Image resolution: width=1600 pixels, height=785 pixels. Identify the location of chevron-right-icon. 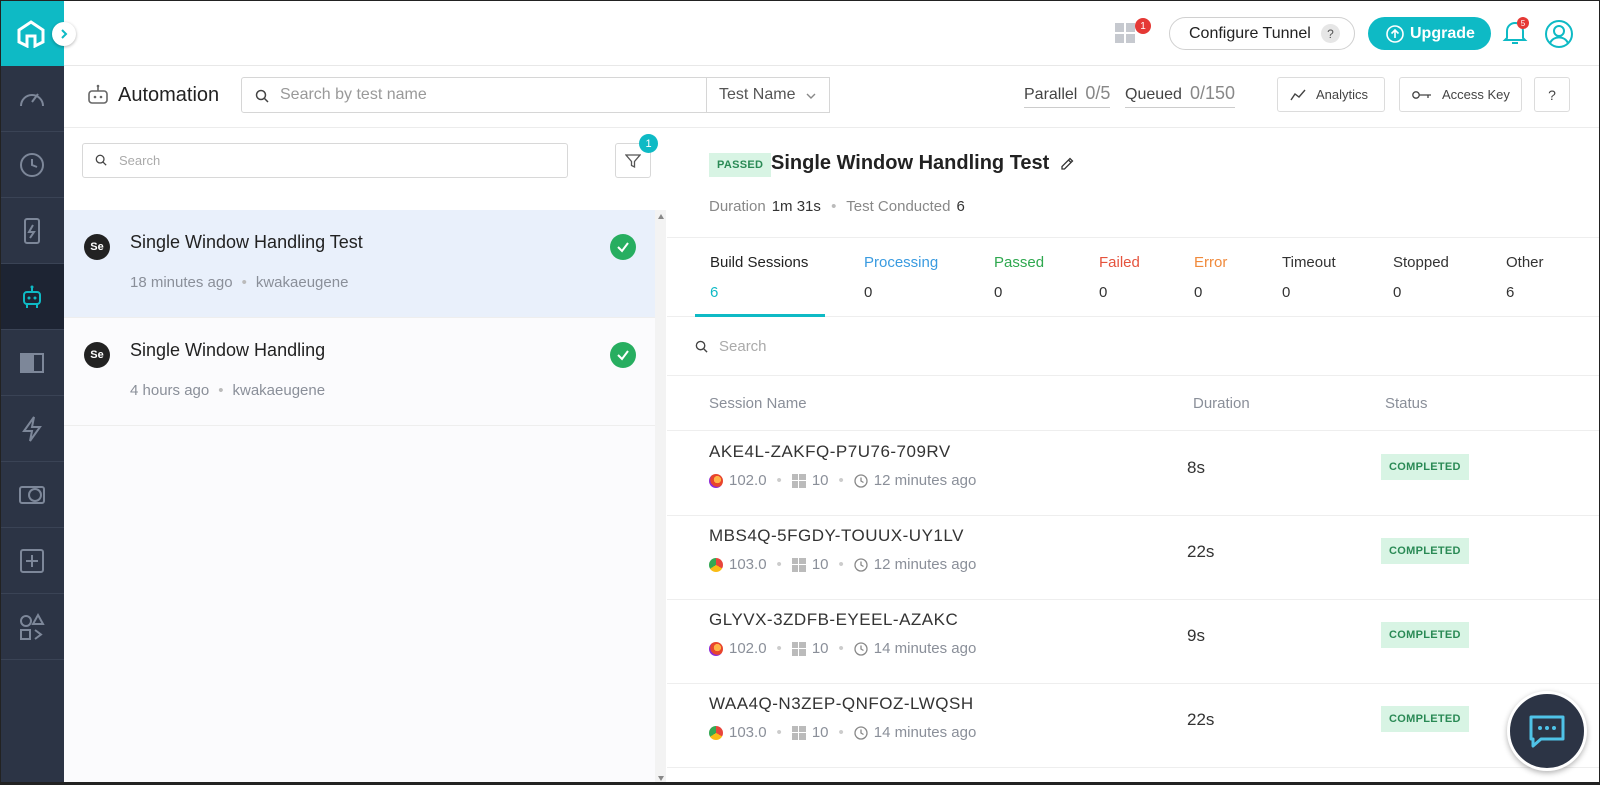
(64, 34).